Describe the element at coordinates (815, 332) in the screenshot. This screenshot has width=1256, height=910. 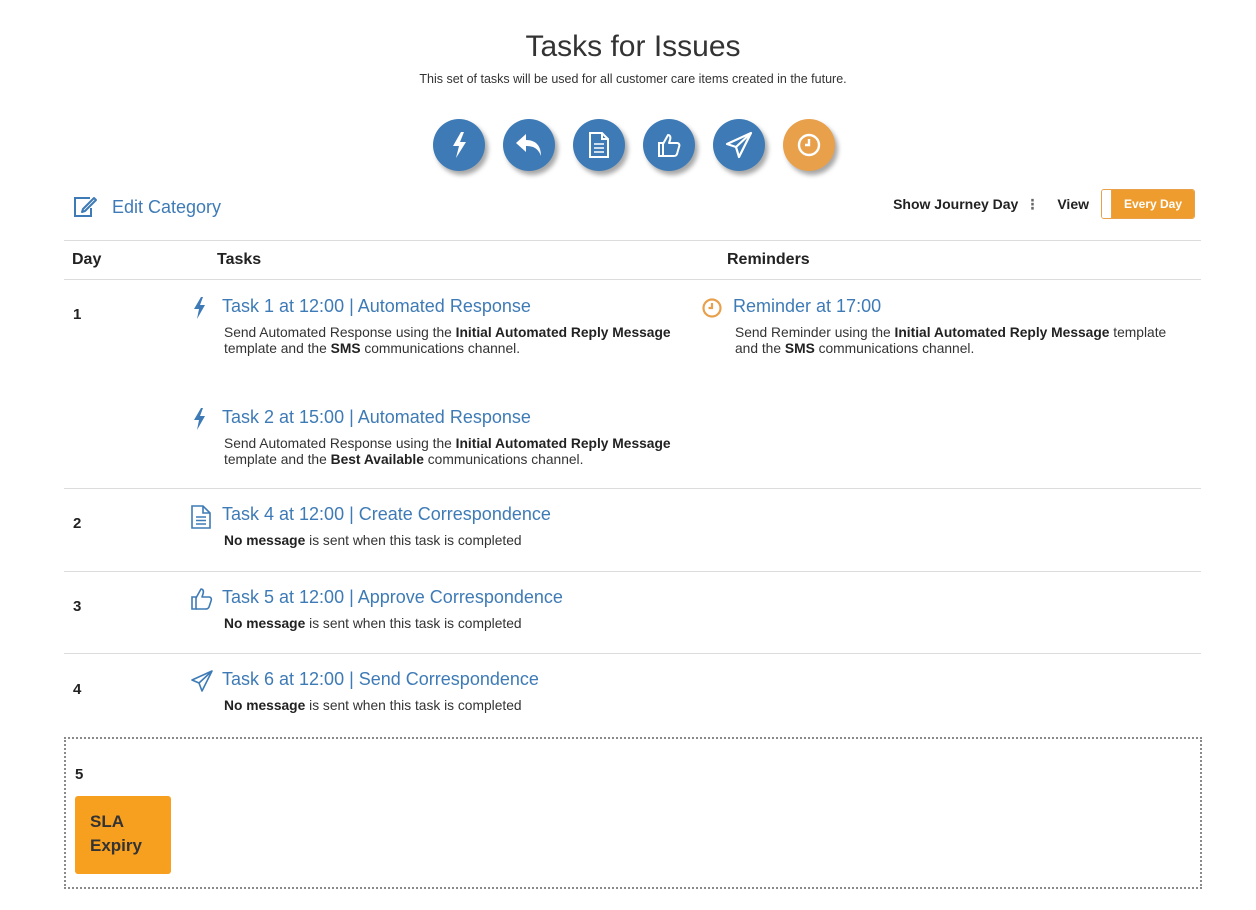
I see `desc-text: Send Reminder using the` at that location.